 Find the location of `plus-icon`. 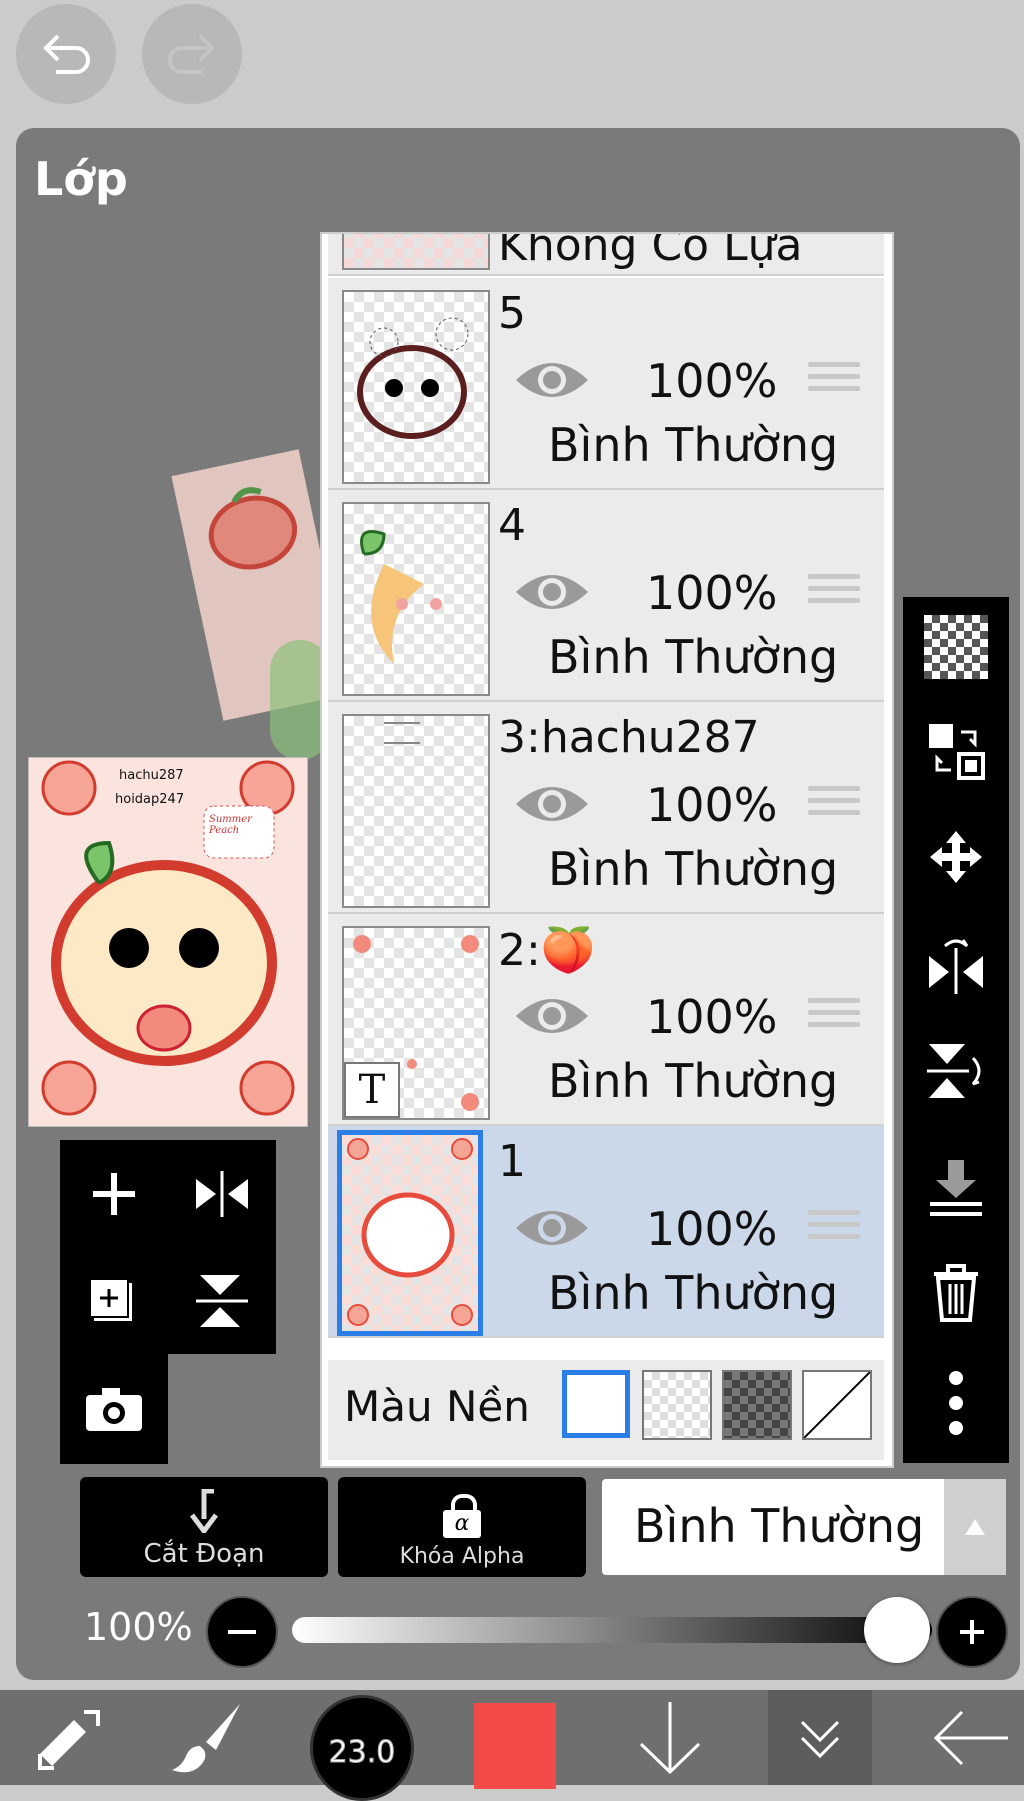

plus-icon is located at coordinates (972, 1632).